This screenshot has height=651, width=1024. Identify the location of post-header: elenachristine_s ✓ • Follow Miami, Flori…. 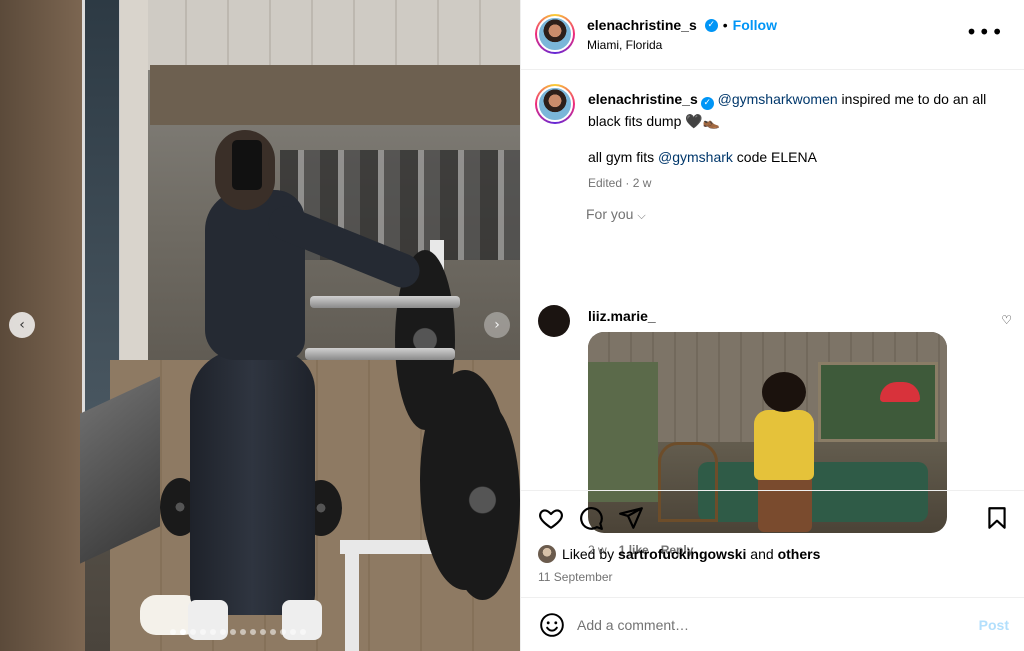
(772, 35).